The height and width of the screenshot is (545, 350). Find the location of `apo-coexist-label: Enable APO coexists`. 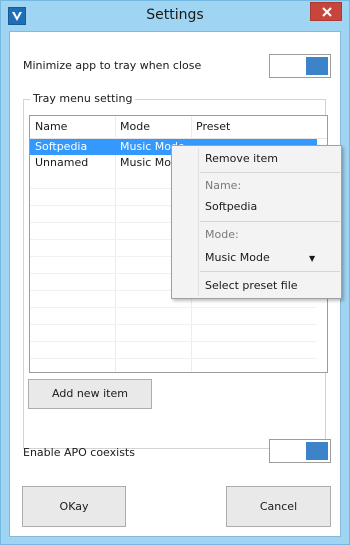

apo-coexist-label: Enable APO coexists is located at coordinates (79, 452).